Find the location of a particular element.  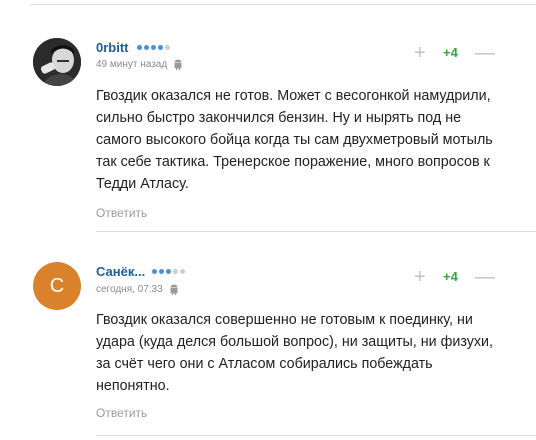

avatar: С is located at coordinates (57, 286).